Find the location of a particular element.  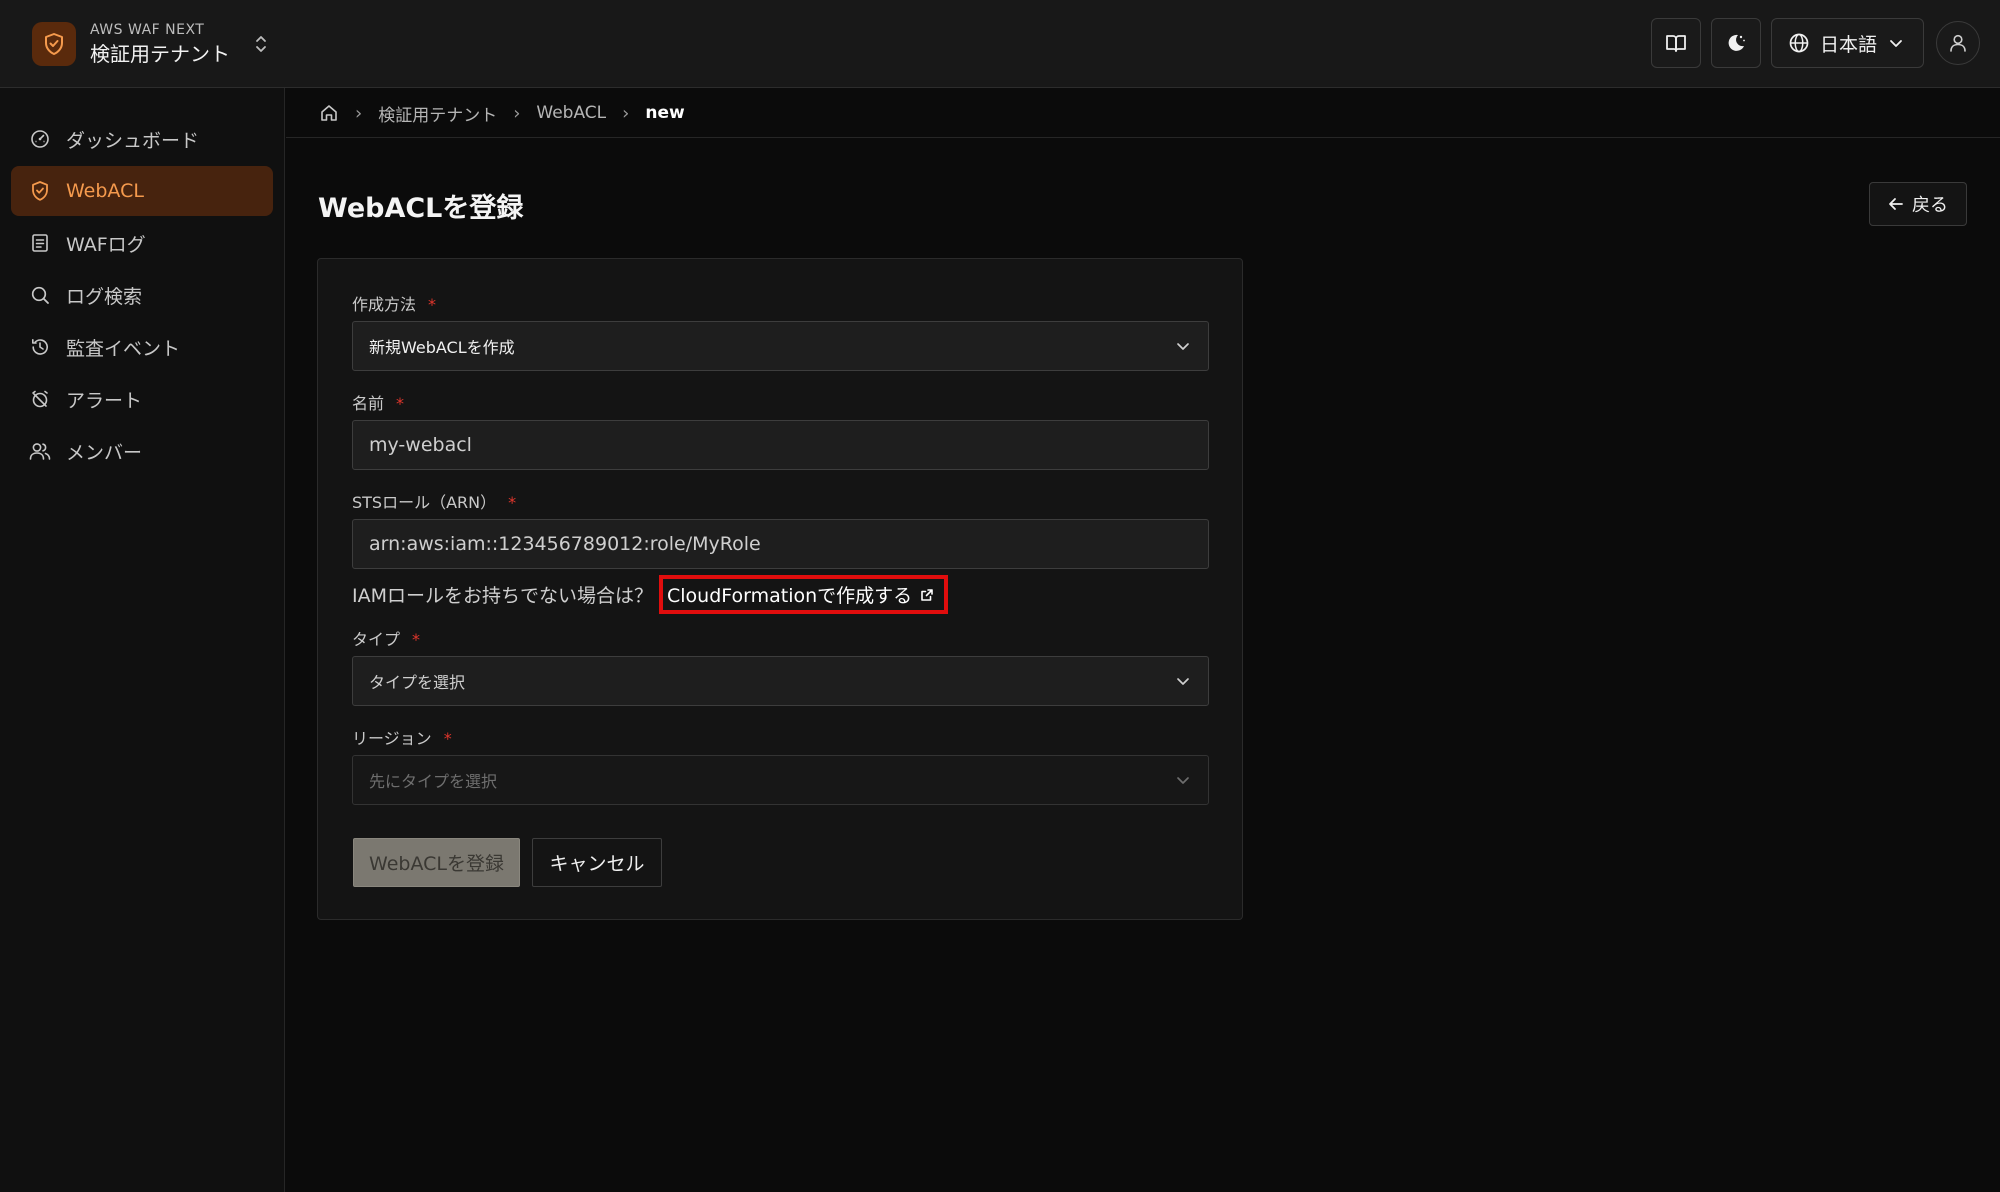

gauge-icon is located at coordinates (40, 139).